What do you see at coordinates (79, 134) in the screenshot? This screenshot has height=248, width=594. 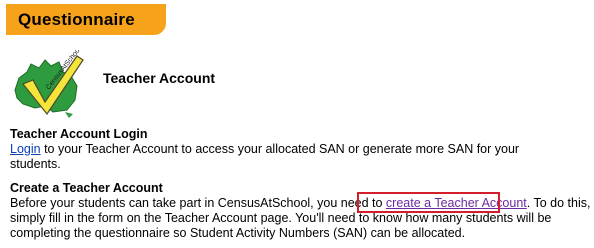 I see `login-section-title: Teacher Account Login` at bounding box center [79, 134].